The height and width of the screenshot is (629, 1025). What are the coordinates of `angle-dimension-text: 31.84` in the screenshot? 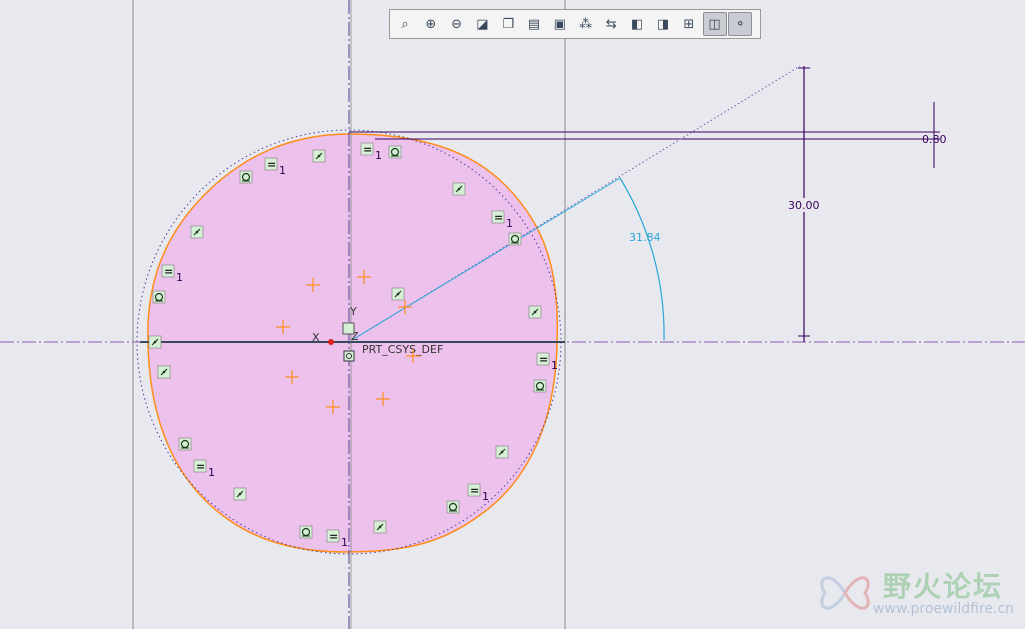 It's located at (645, 237).